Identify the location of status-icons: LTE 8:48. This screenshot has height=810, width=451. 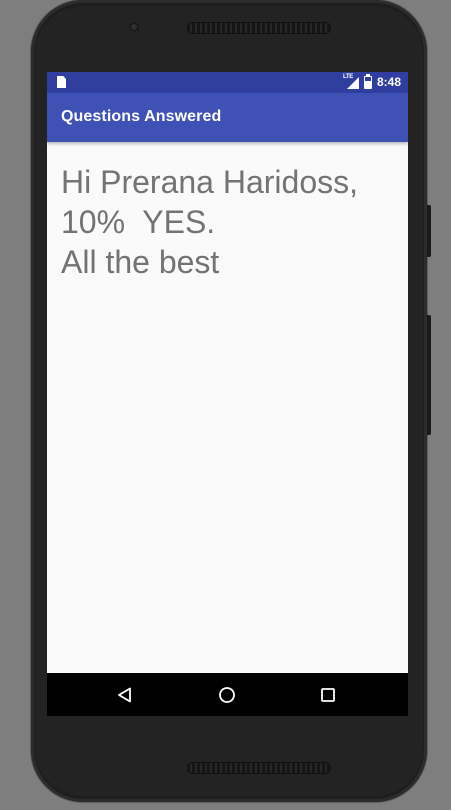
(371, 82).